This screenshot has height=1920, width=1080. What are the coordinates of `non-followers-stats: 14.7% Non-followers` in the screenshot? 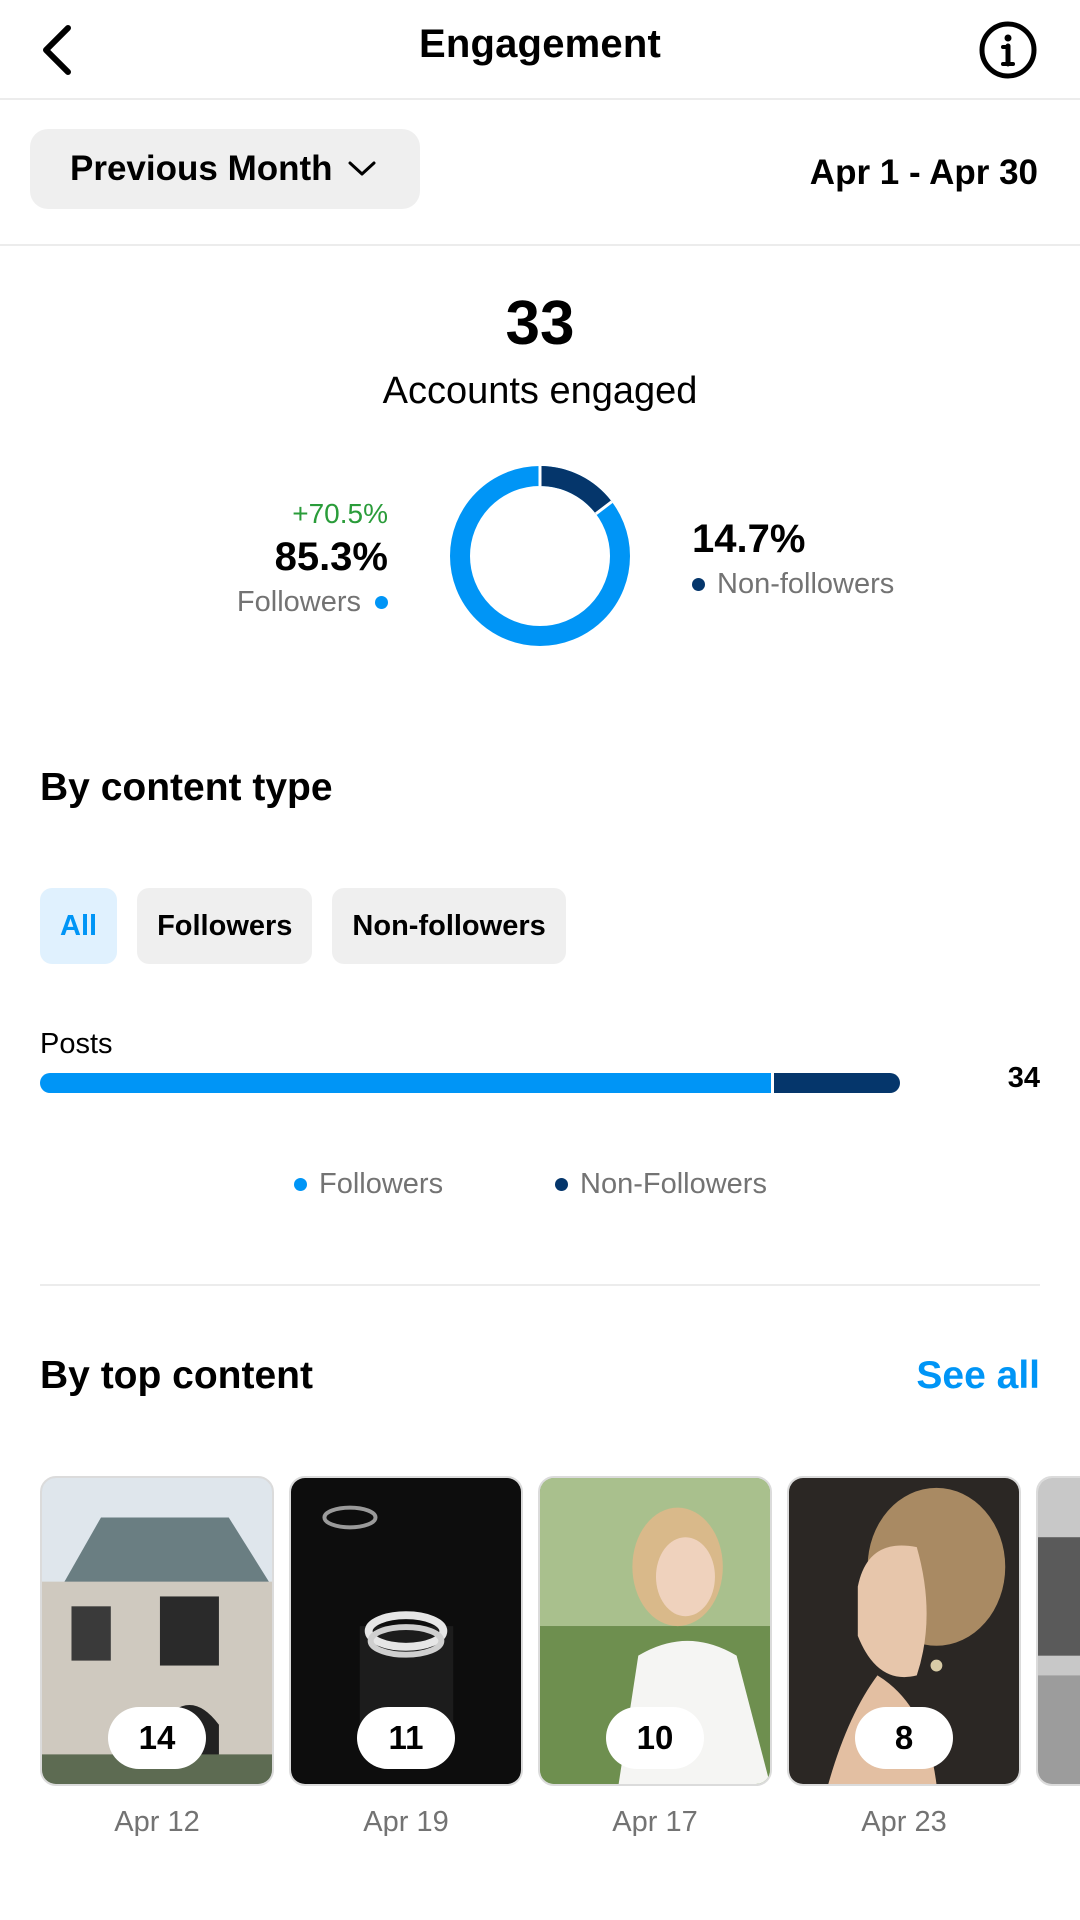 It's located at (793, 559).